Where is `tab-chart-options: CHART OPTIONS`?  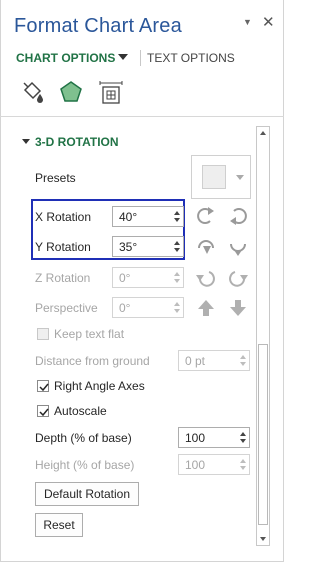
tab-chart-options: CHART OPTIONS is located at coordinates (65, 58).